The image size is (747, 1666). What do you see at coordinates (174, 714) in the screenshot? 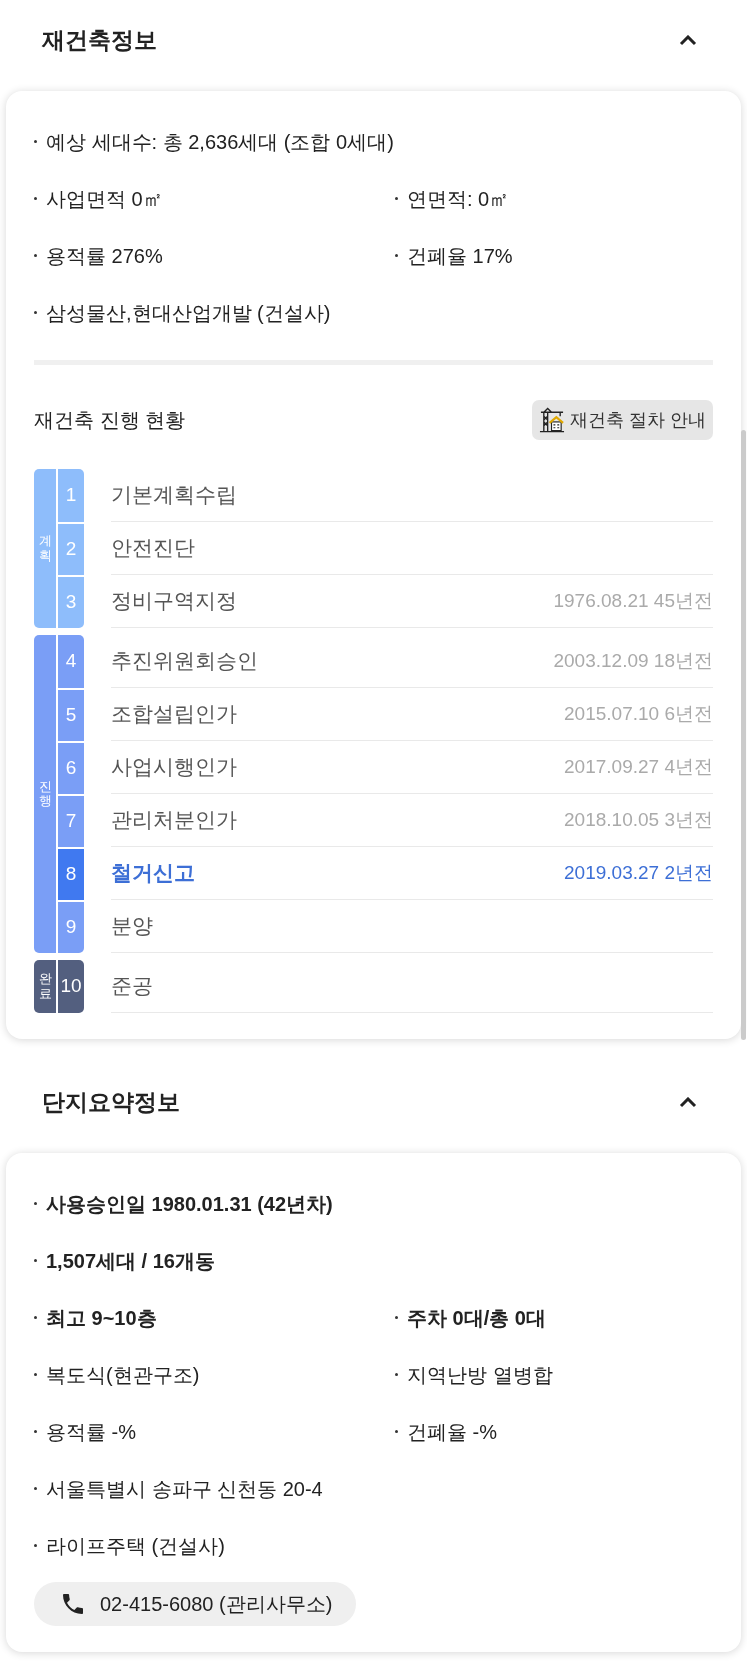
I see `step-name: 조합설립인가` at bounding box center [174, 714].